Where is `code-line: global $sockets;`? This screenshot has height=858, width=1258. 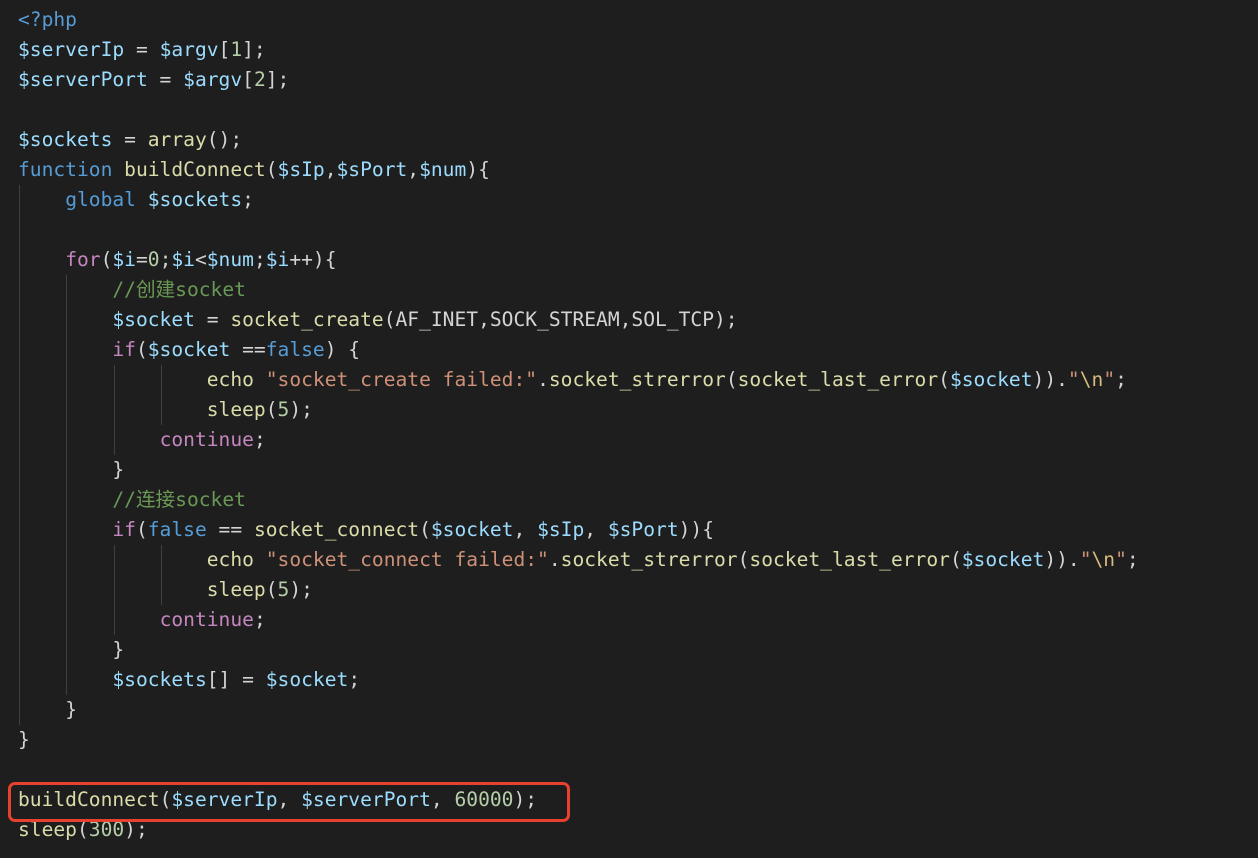 code-line: global $sockets; is located at coordinates (578, 200).